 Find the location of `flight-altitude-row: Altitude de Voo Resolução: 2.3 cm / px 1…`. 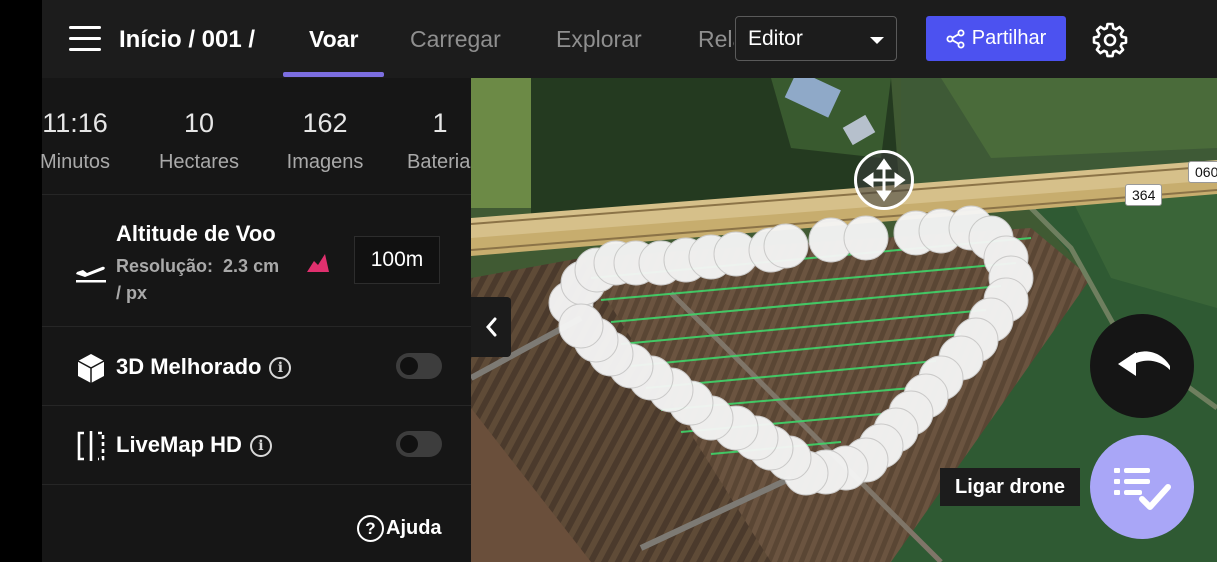

flight-altitude-row: Altitude de Voo Resolução: 2.3 cm / px 1… is located at coordinates (256, 260).